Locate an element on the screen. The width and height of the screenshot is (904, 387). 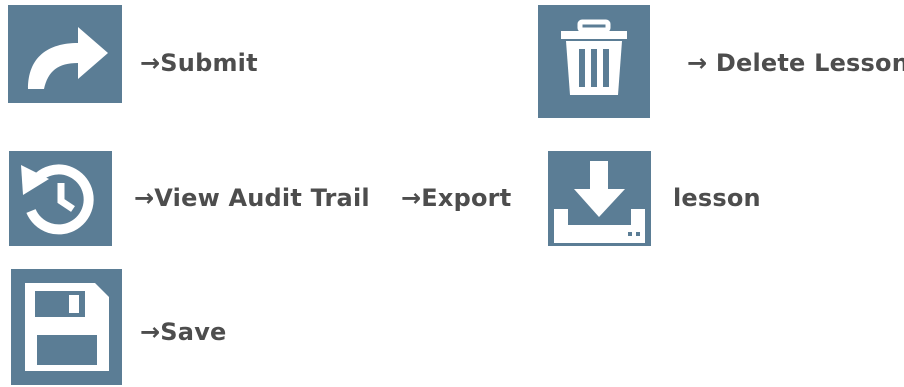
export-label: →Export is located at coordinates (456, 198).